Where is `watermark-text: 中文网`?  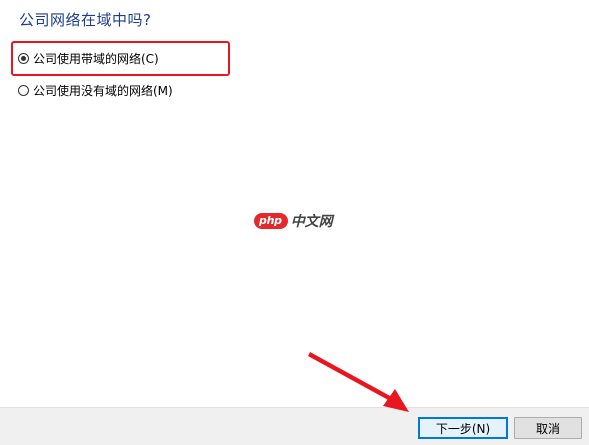
watermark-text: 中文网 is located at coordinates (311, 222).